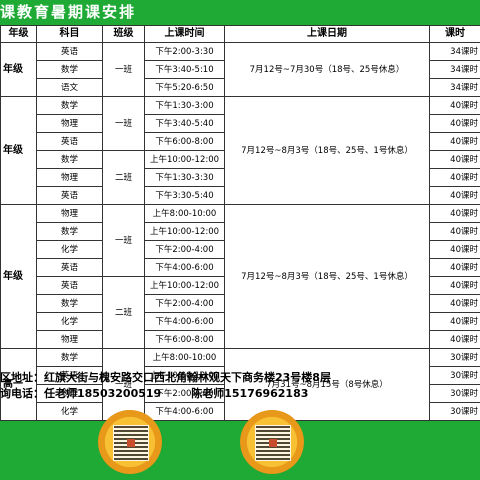 This screenshot has height=480, width=480. I want to click on header-subject: 科目, so click(69, 34).